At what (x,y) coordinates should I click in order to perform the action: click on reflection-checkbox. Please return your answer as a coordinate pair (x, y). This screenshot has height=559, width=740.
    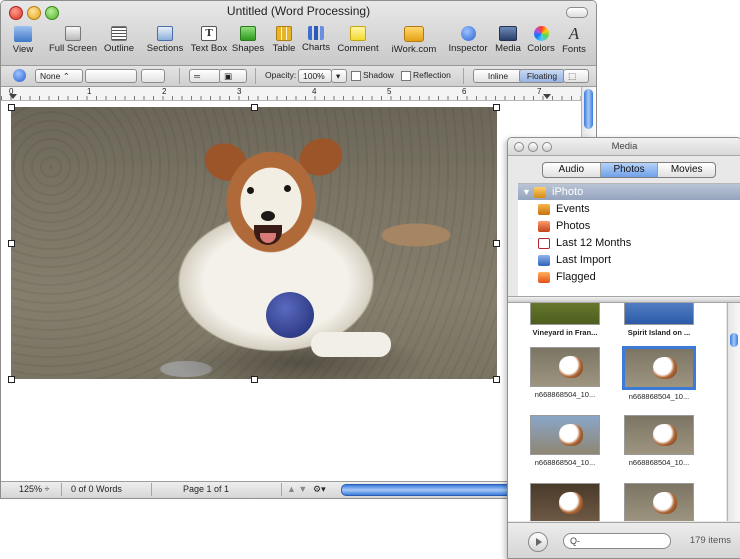
    Looking at the image, I should click on (406, 76).